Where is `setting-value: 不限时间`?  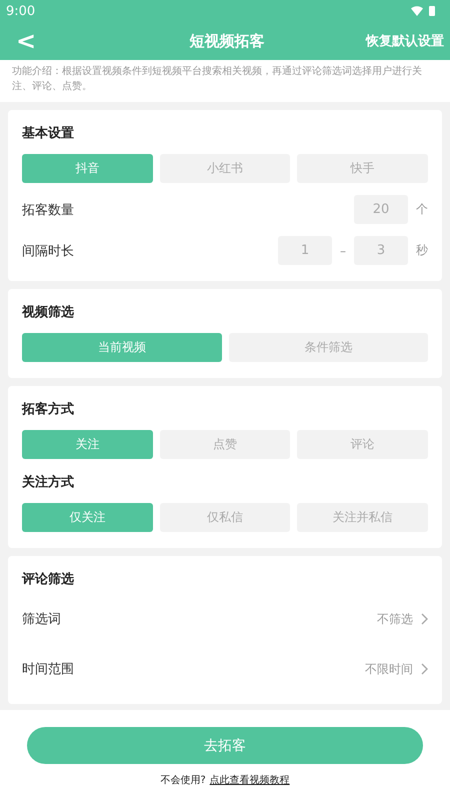 setting-value: 不限时间 is located at coordinates (389, 669).